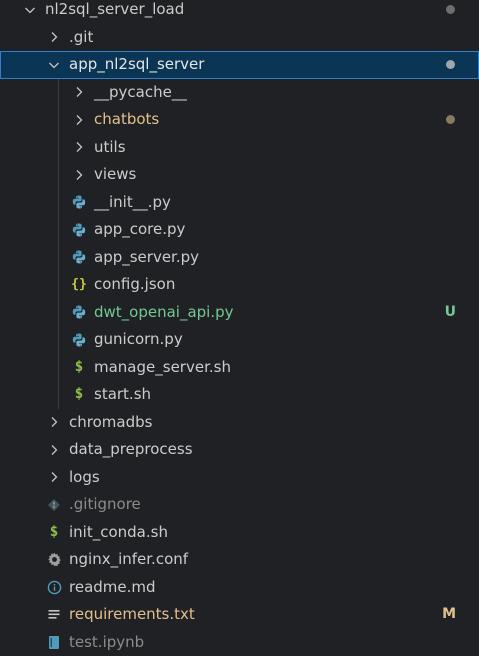 This screenshot has height=656, width=479. Describe the element at coordinates (137, 64) in the screenshot. I see `tree-item-label: app_nl2sql_server` at that location.